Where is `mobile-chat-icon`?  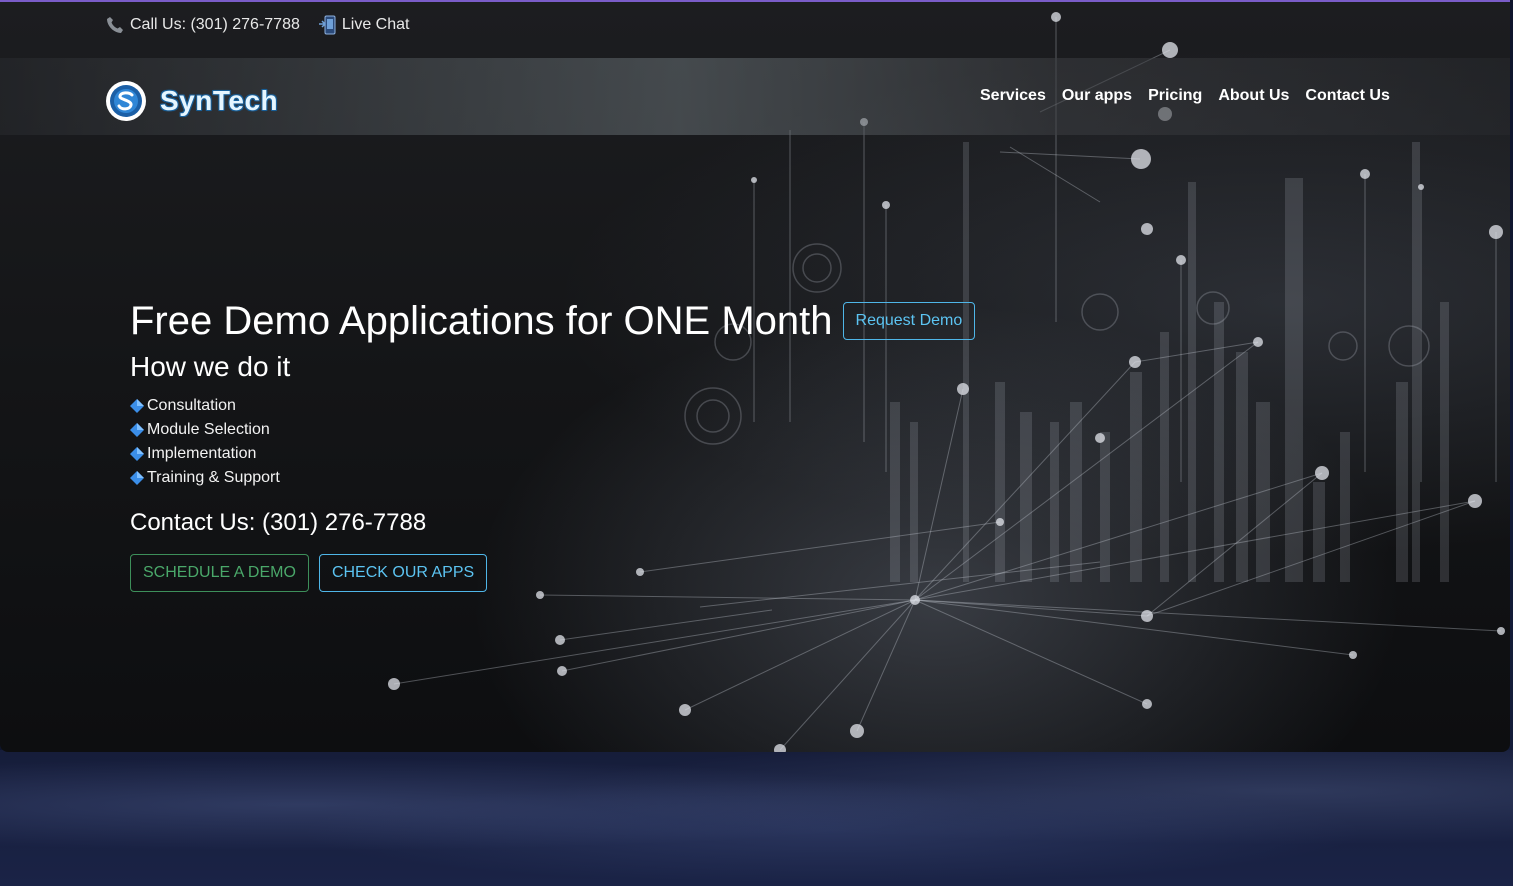
mobile-chat-icon is located at coordinates (327, 25).